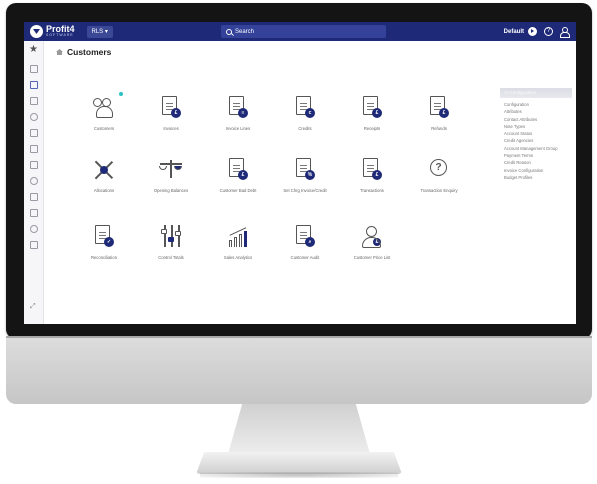  What do you see at coordinates (34, 133) in the screenshot?
I see `nav-purchasing-icon` at bounding box center [34, 133].